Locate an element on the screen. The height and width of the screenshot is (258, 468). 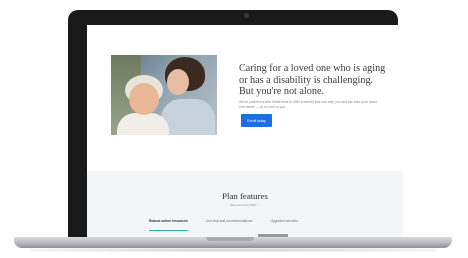
camera-icon is located at coordinates (246, 15).